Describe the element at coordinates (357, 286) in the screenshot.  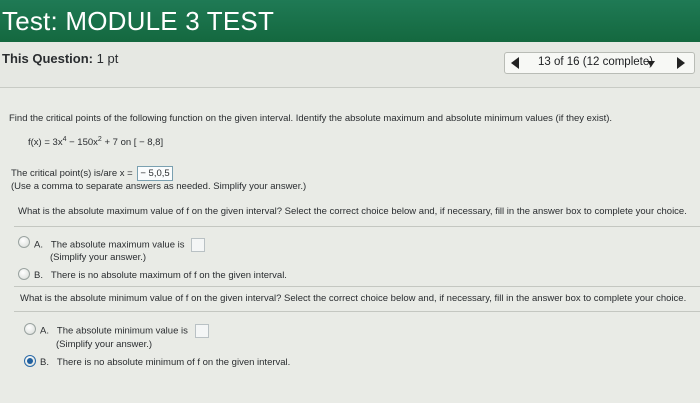
I see `divider-min-top` at that location.